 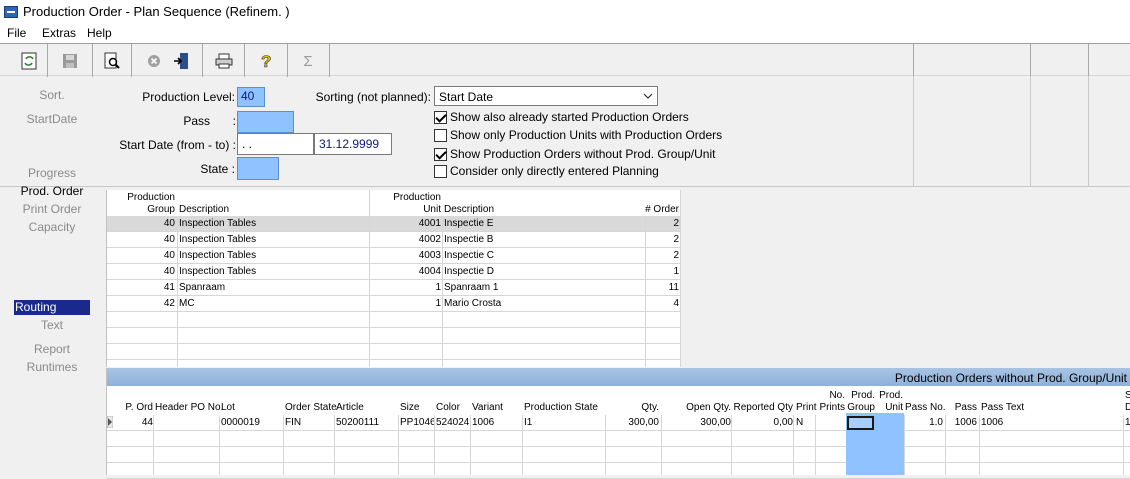 What do you see at coordinates (189, 408) in the screenshot?
I see `col-header-po: Header PO No.` at bounding box center [189, 408].